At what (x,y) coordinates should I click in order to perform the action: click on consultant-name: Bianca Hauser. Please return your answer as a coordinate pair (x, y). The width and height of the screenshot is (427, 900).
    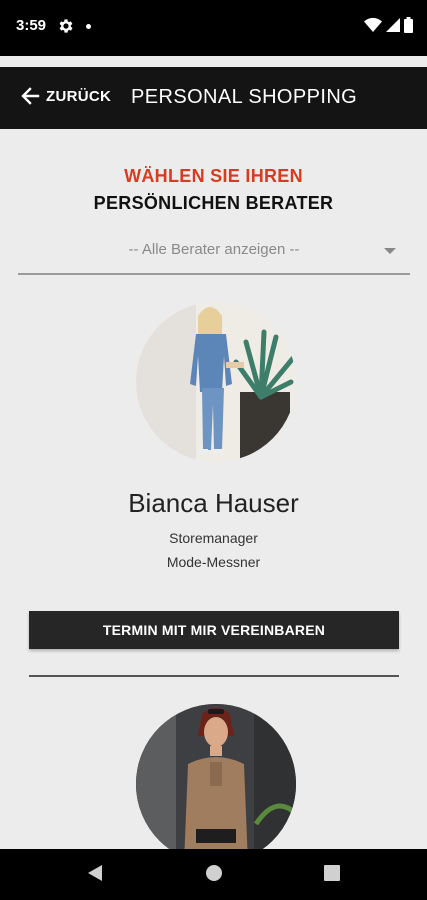
    Looking at the image, I should click on (213, 503).